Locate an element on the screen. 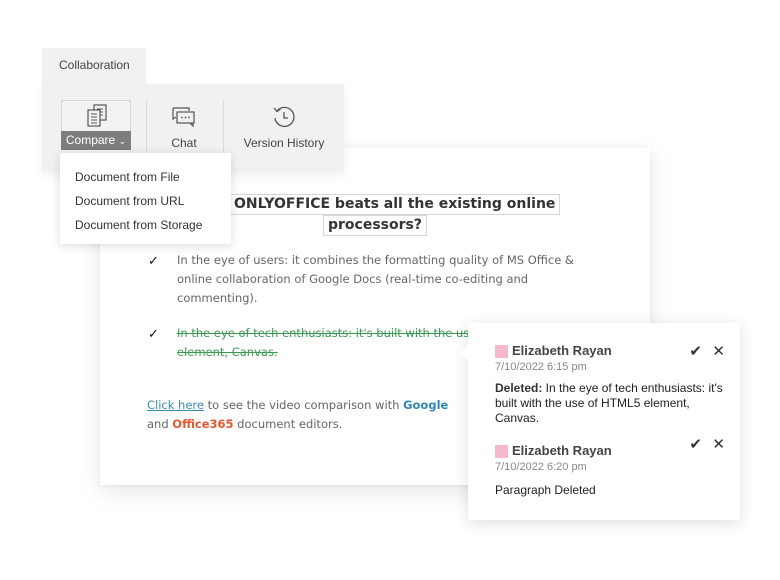 The width and height of the screenshot is (780, 580). chevron-down-icon: ⌄ is located at coordinates (122, 141).